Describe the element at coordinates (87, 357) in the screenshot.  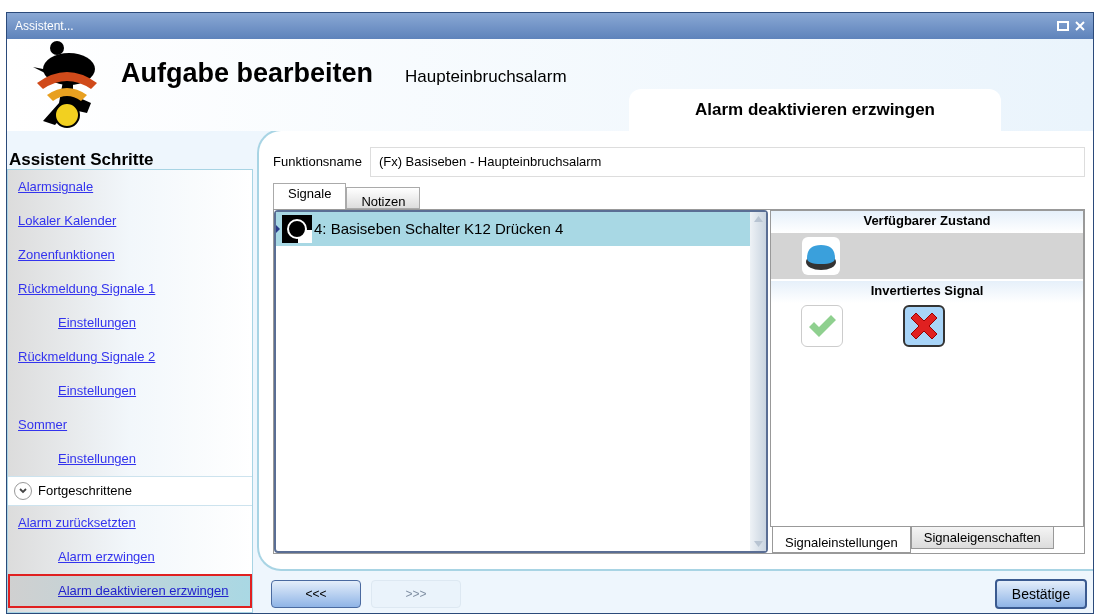
I see `step-link: Rückmeldung Signale 2` at that location.